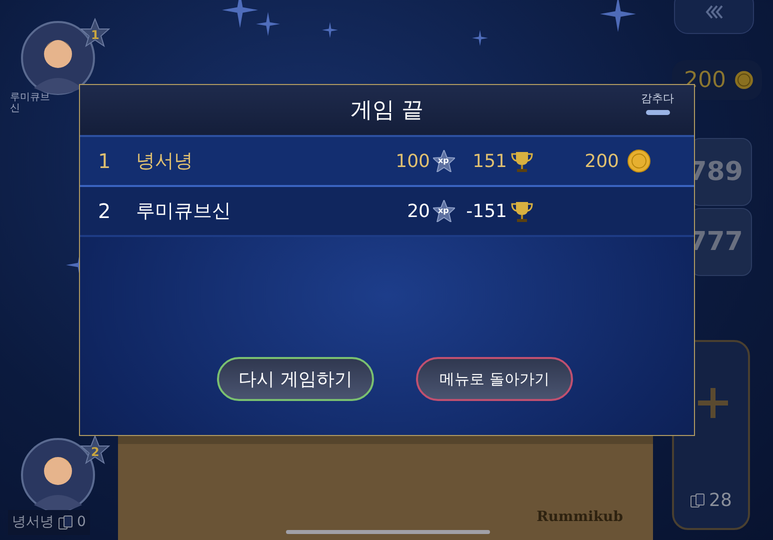 This screenshot has width=773, height=540. Describe the element at coordinates (494, 379) in the screenshot. I see `menu-button: 메뉴로 돌아가기` at that location.